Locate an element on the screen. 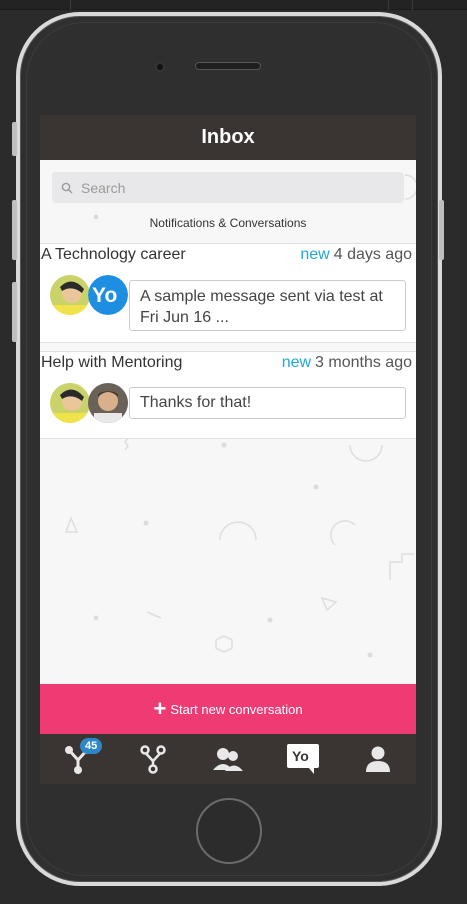  start-conversation-button: + Start new conversation is located at coordinates (228, 709).